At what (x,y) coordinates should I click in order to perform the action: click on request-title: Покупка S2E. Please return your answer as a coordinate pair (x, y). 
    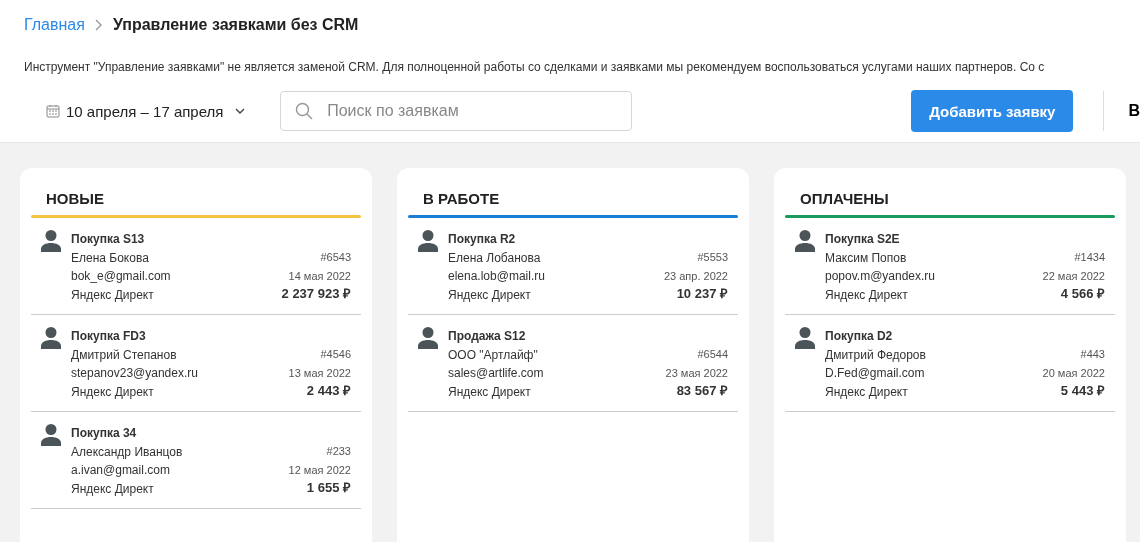
    Looking at the image, I should click on (863, 239).